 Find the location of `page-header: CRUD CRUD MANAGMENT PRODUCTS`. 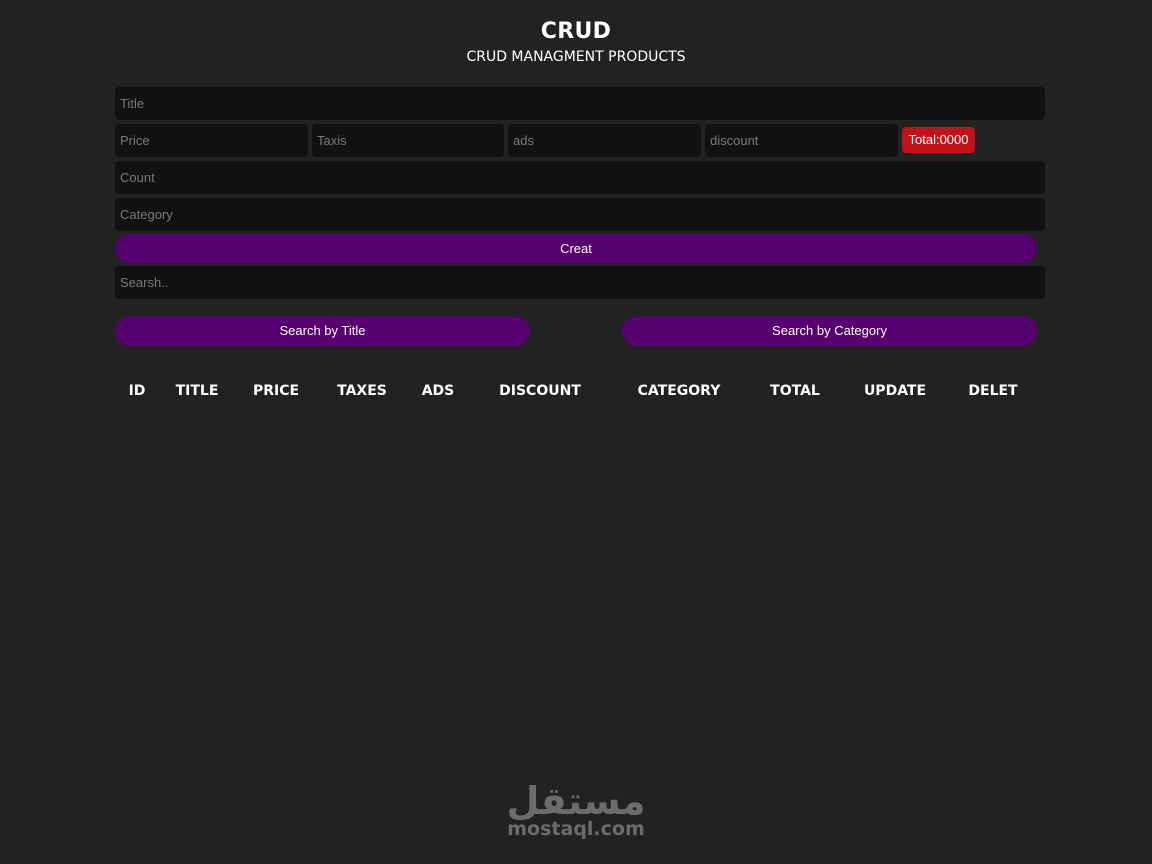

page-header: CRUD CRUD MANAGMENT PRODUCTS is located at coordinates (576, 43).